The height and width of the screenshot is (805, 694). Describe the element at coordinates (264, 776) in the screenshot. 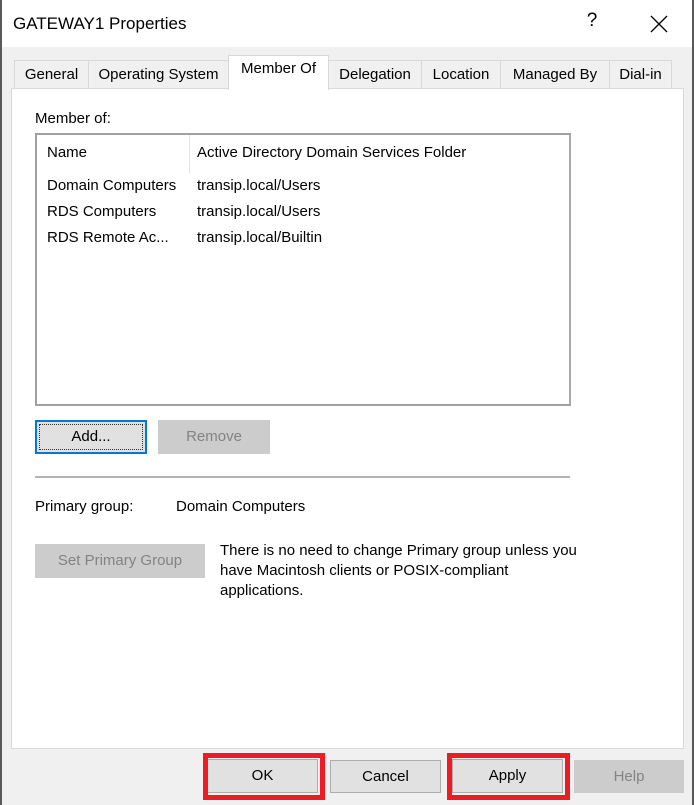

I see `ok-highlight-box` at that location.